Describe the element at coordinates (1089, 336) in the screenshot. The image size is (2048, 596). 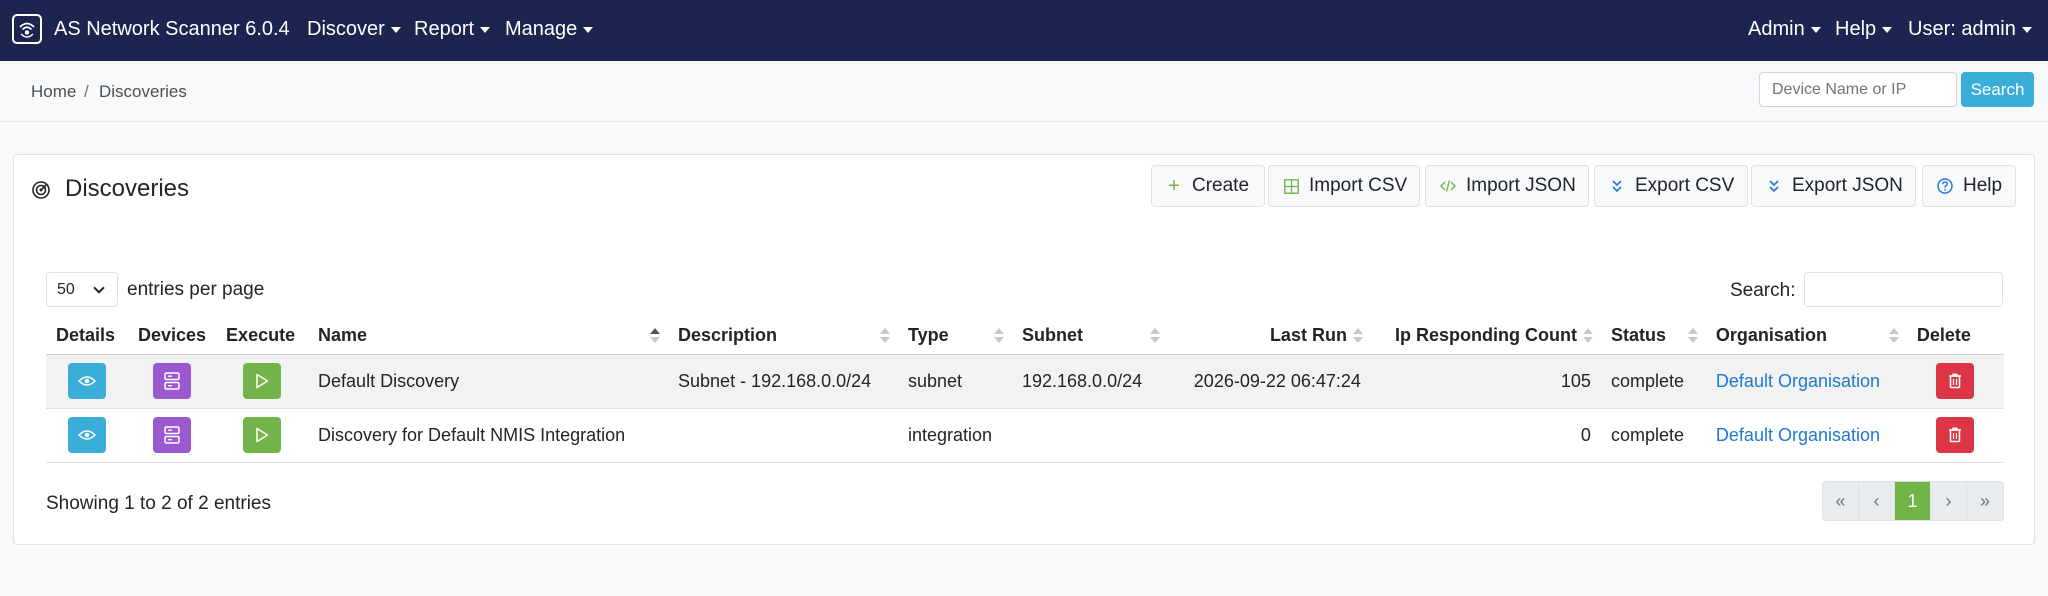
I see `col-subnet: Subnet` at that location.